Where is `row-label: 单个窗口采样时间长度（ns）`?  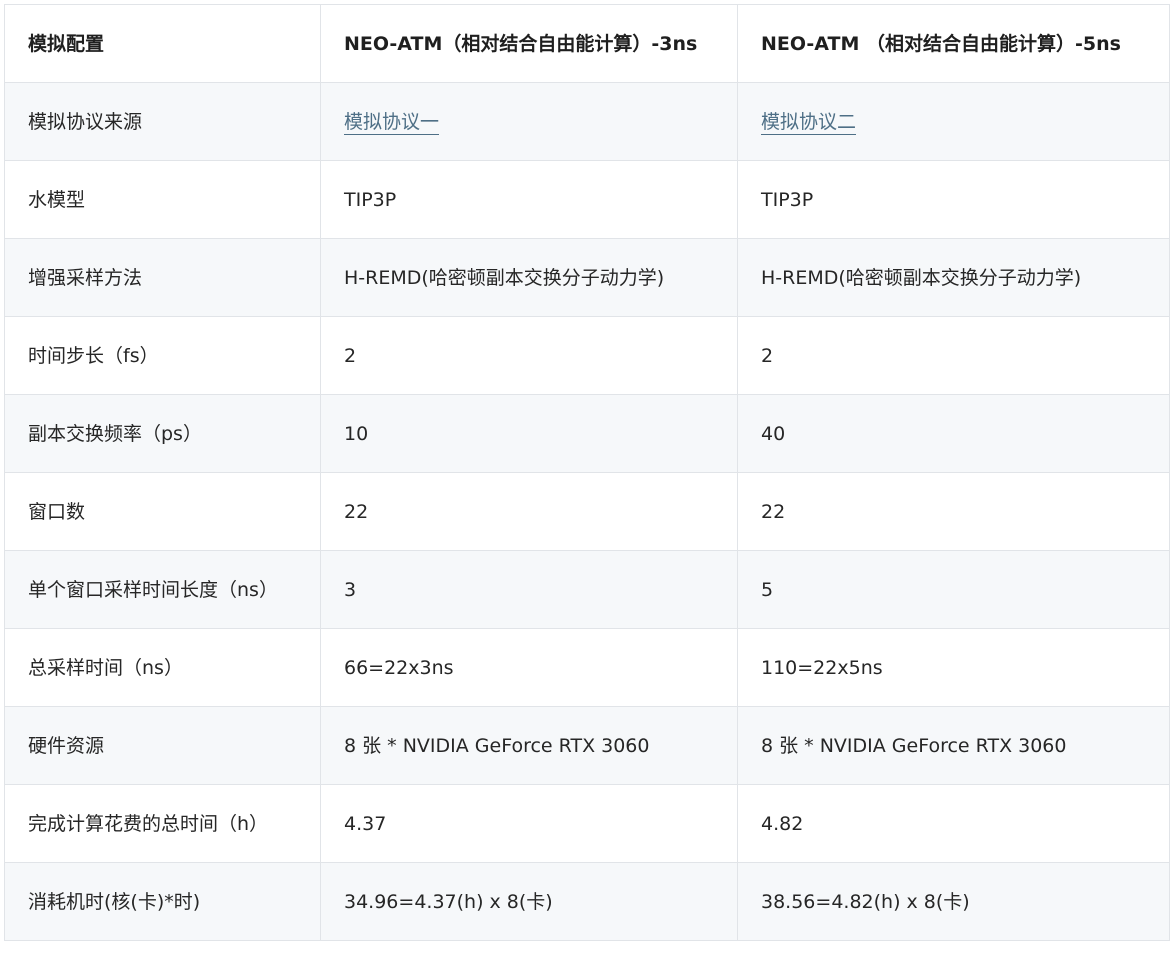 row-label: 单个窗口采样时间长度（ns） is located at coordinates (162, 589).